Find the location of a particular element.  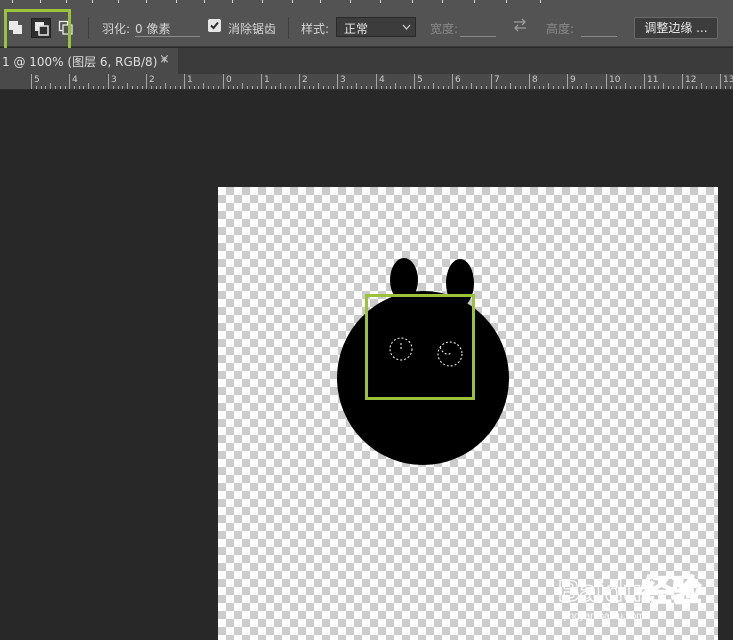

width-label: 宽度: is located at coordinates (444, 29).